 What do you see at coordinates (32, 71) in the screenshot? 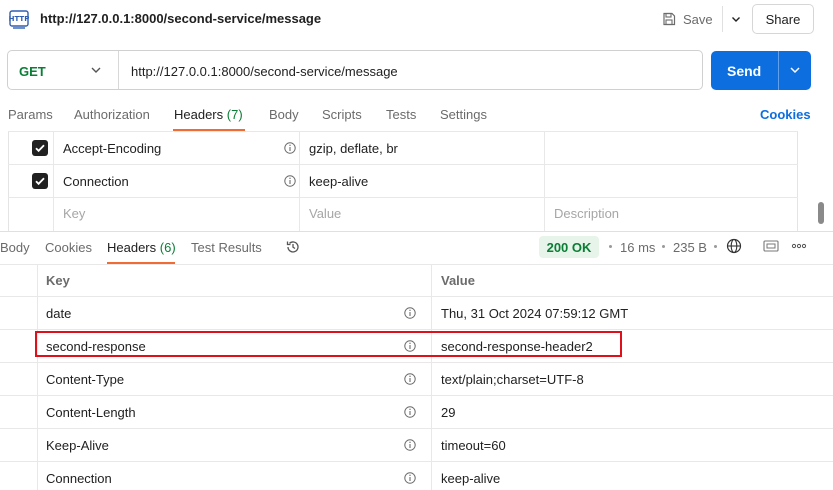
I see `method-select: GET` at bounding box center [32, 71].